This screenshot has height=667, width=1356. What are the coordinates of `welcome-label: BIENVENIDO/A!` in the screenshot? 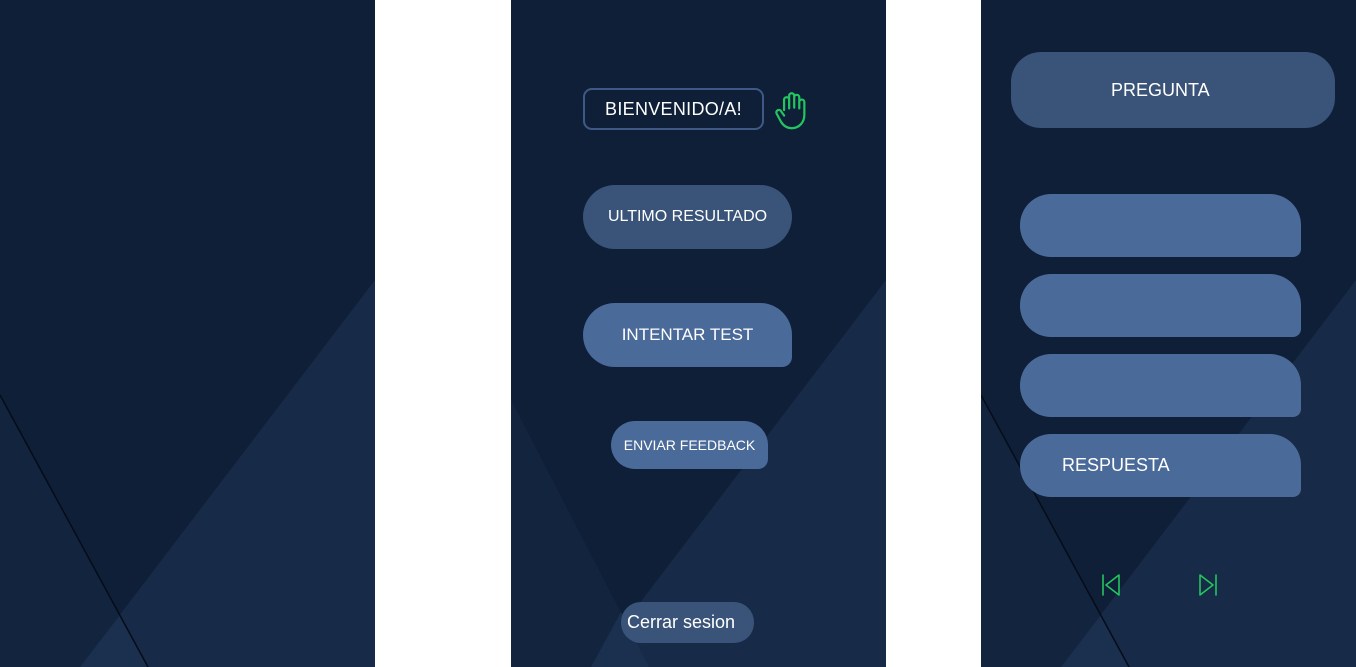 It's located at (673, 108).